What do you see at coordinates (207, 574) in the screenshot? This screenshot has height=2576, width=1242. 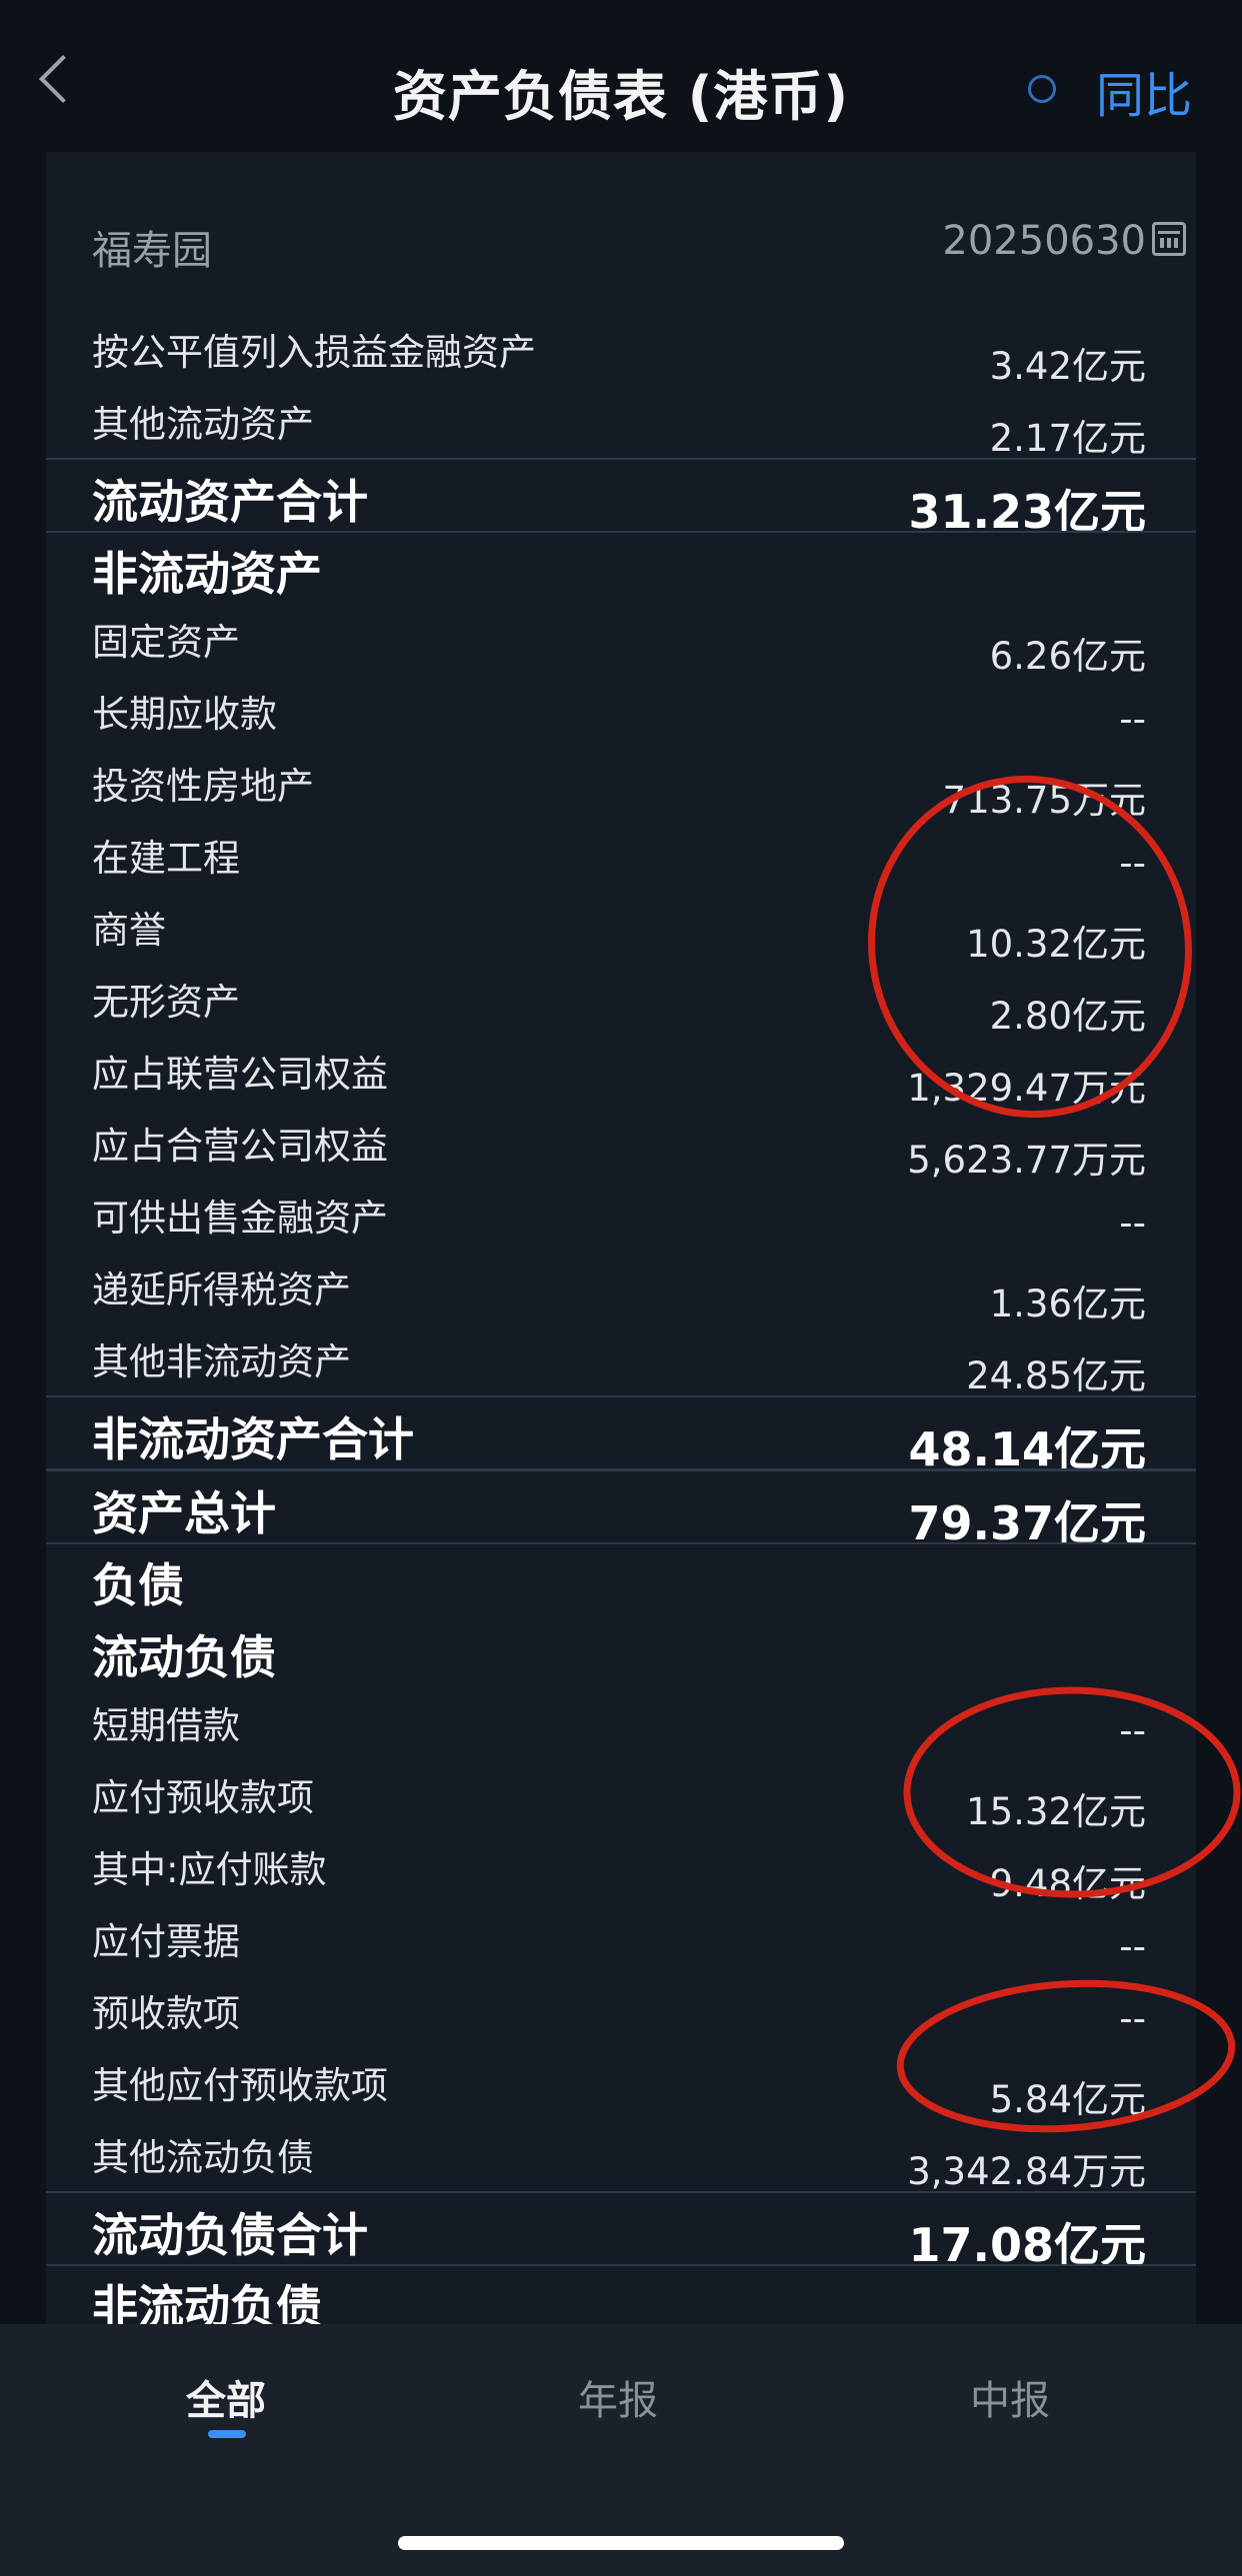 I see `row-label: 非流动资产` at bounding box center [207, 574].